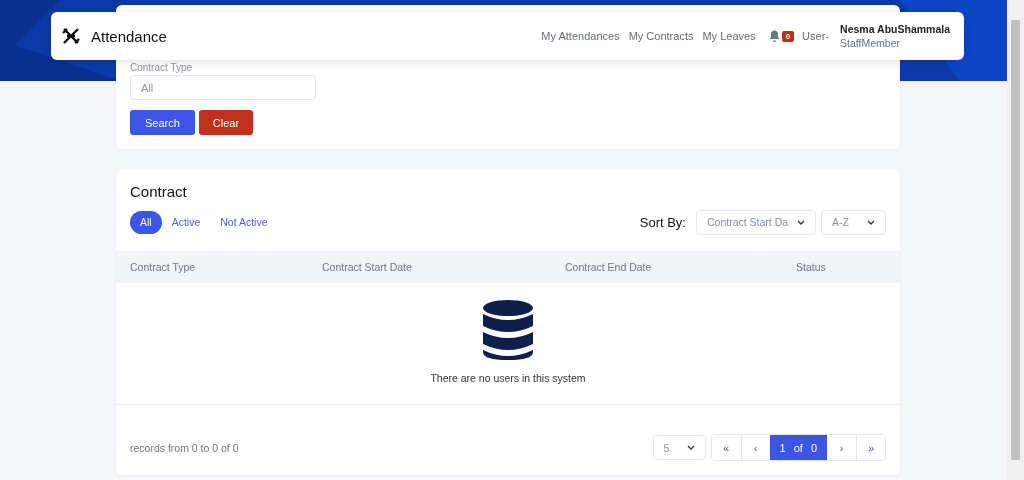  Describe the element at coordinates (679, 447) in the screenshot. I see `page-size-select: 5` at that location.